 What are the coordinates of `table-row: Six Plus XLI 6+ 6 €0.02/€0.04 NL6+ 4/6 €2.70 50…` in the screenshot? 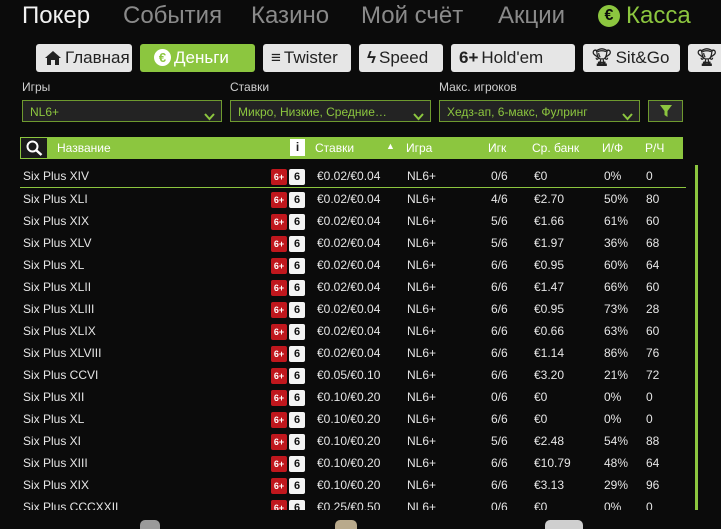 It's located at (353, 199).